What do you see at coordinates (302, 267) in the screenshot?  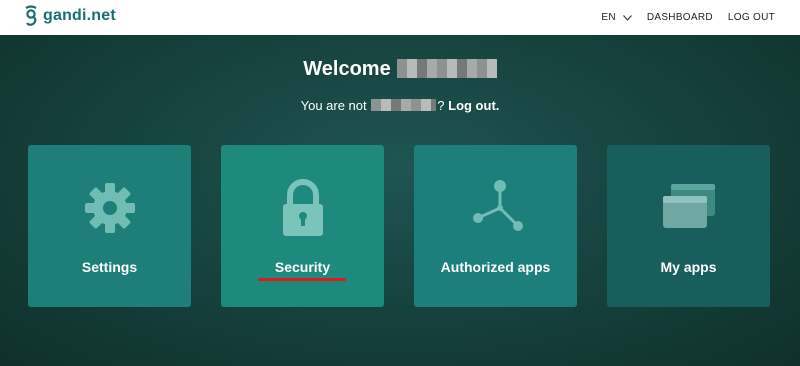 I see `security-card-label: Security` at bounding box center [302, 267].